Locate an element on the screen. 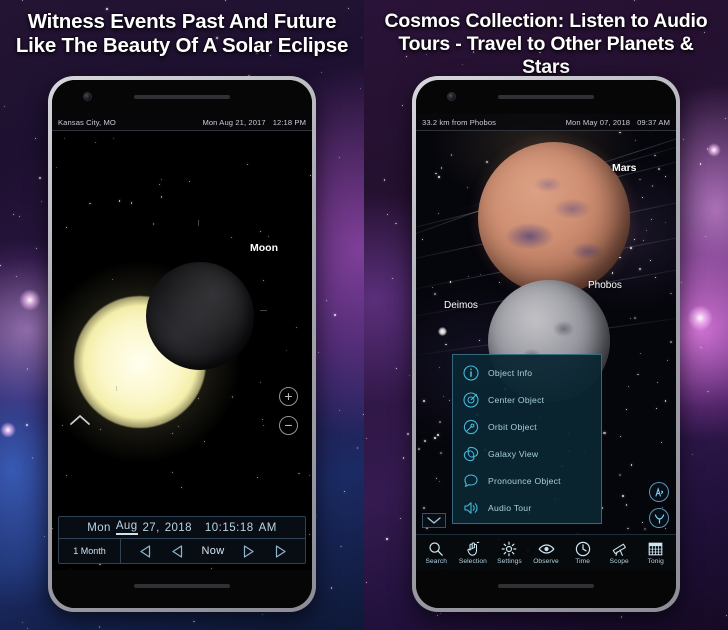 The height and width of the screenshot is (630, 728). chevron-up-icon is located at coordinates (80, 420).